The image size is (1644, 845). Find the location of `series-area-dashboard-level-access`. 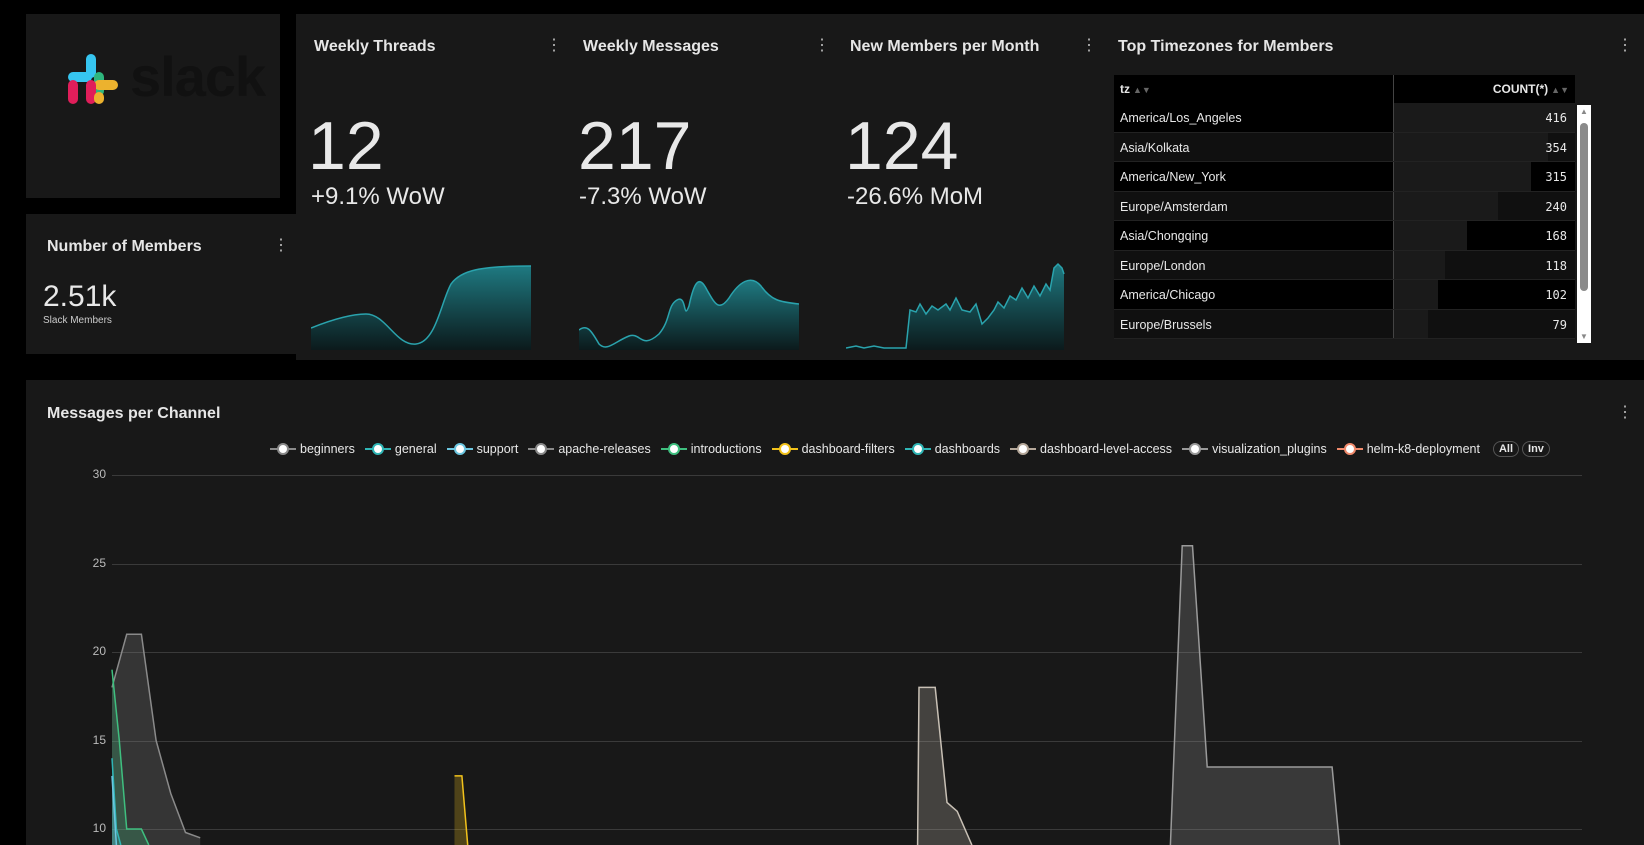

series-area-dashboard-level-access is located at coordinates (944, 766).